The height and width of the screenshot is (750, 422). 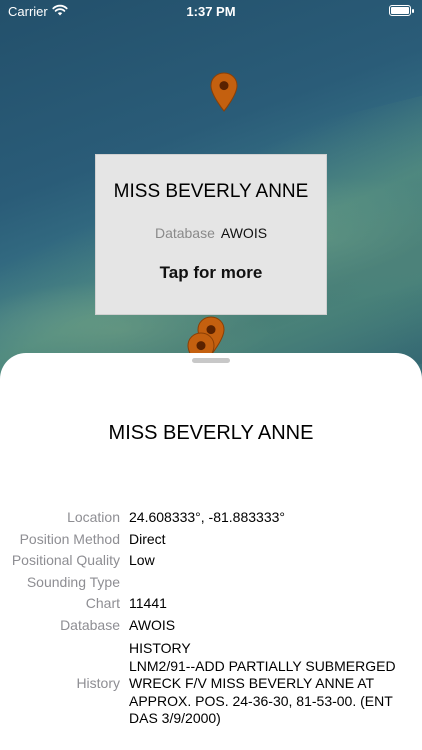 What do you see at coordinates (184, 233) in the screenshot?
I see `callout-database-label: Database` at bounding box center [184, 233].